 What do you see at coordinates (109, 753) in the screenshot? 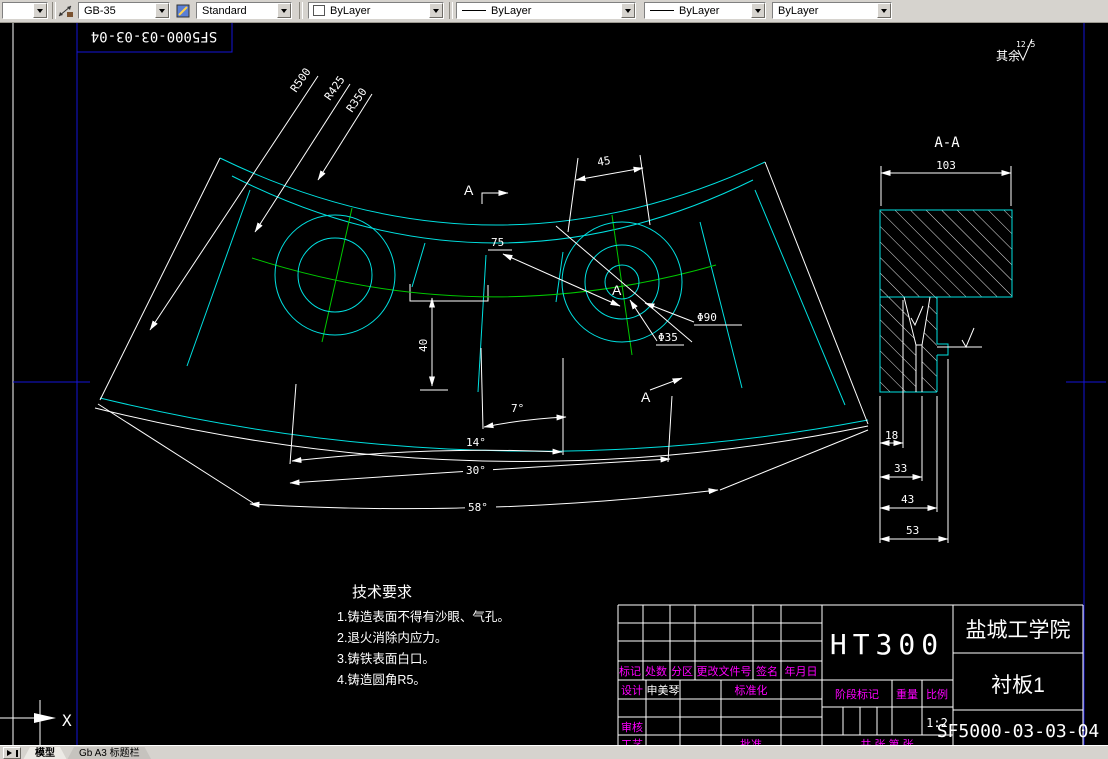
I see `tab-layout: Gb A3 标题栏` at bounding box center [109, 753].